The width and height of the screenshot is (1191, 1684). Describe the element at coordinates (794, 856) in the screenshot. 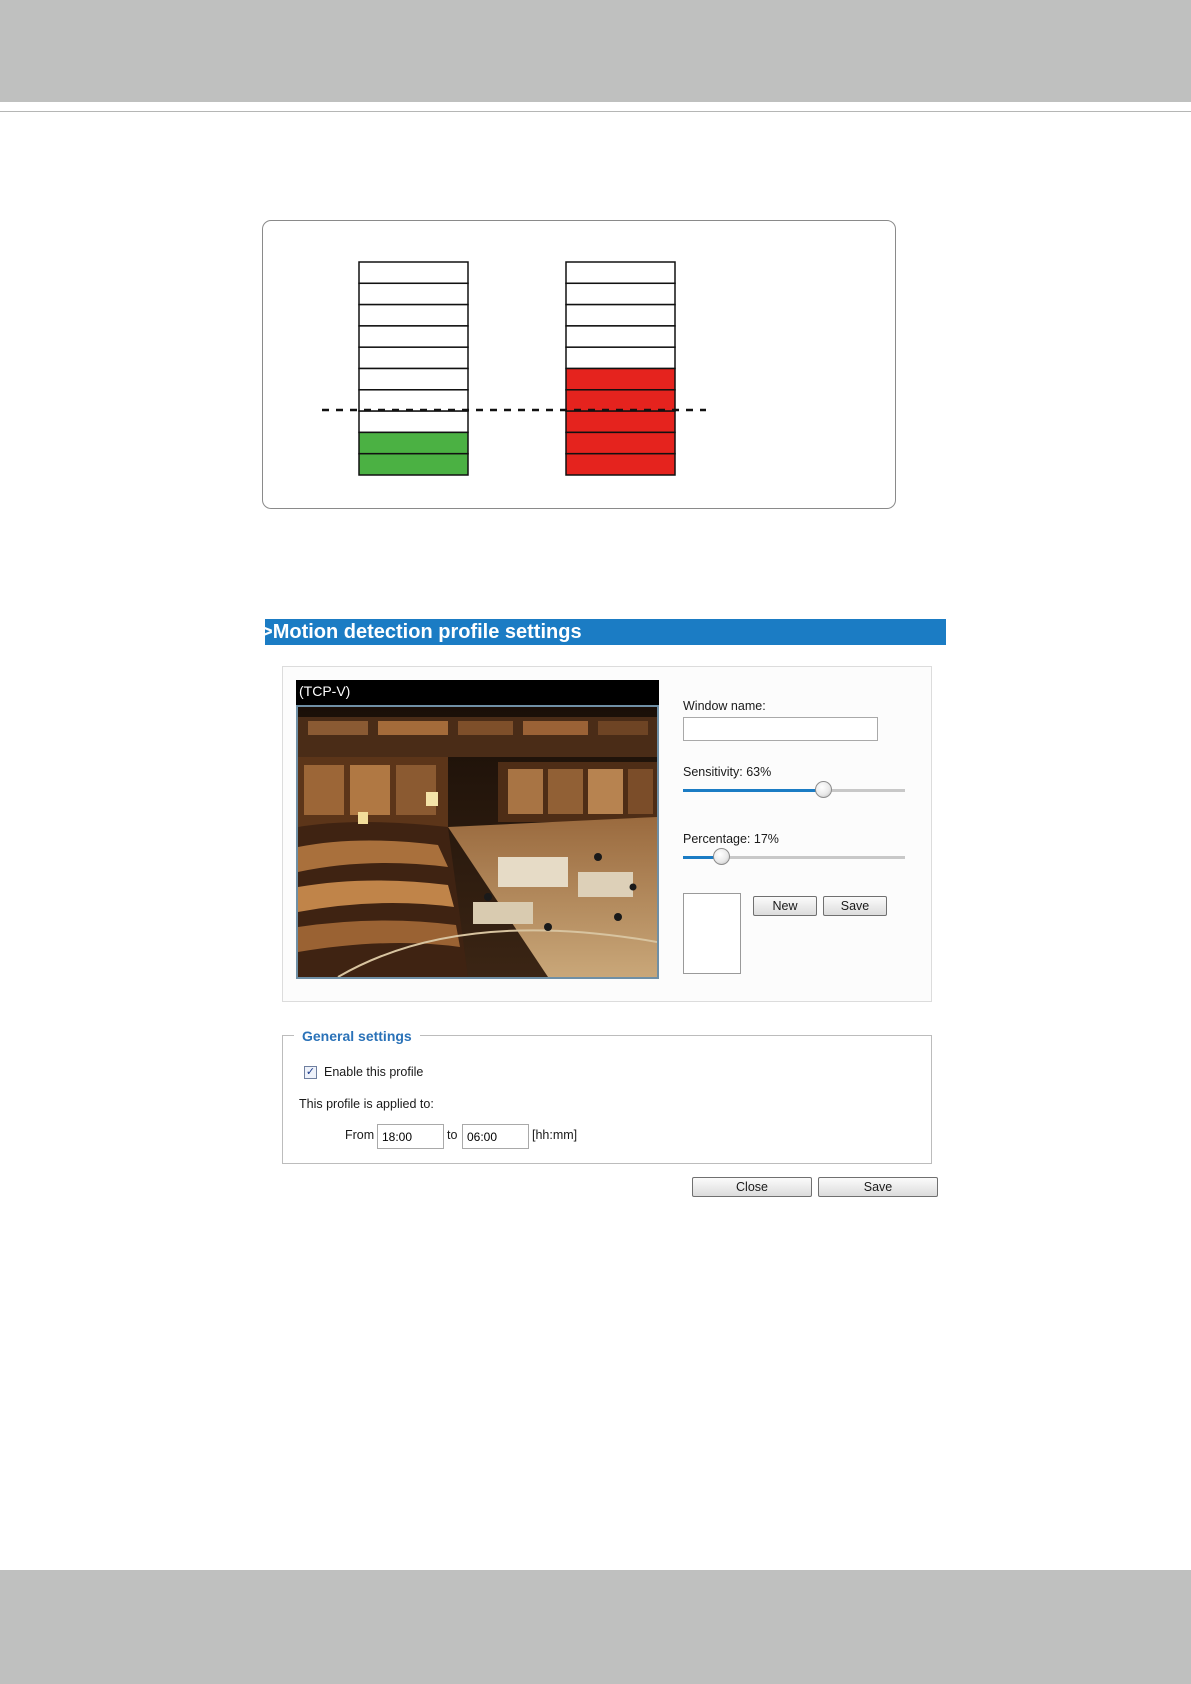

I see `percentage-slider` at that location.